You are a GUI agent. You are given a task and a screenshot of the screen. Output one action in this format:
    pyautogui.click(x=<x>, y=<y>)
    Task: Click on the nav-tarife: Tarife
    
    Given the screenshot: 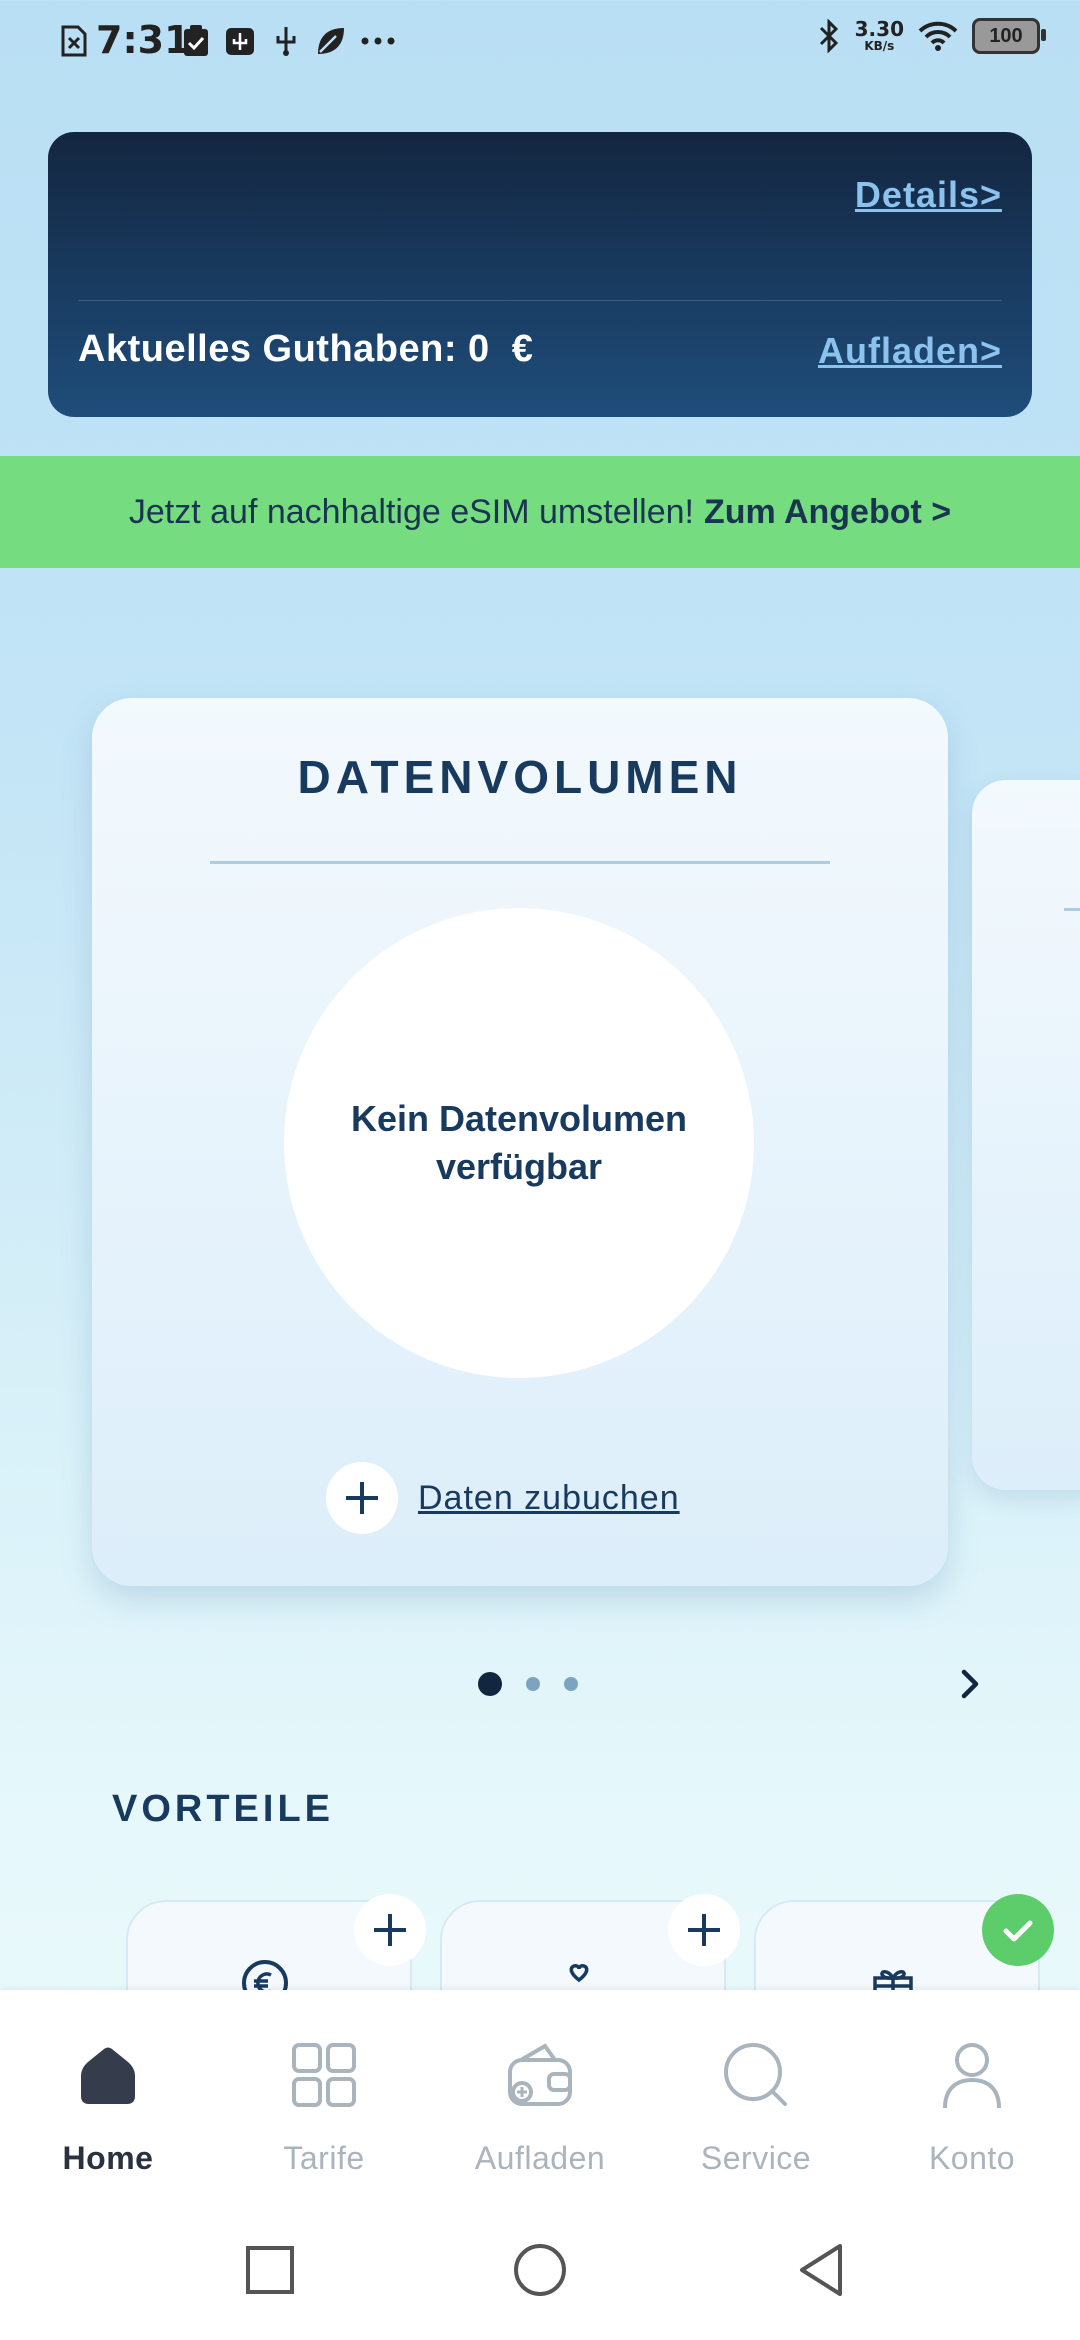 What is the action you would take?
    pyautogui.click(x=324, y=2095)
    